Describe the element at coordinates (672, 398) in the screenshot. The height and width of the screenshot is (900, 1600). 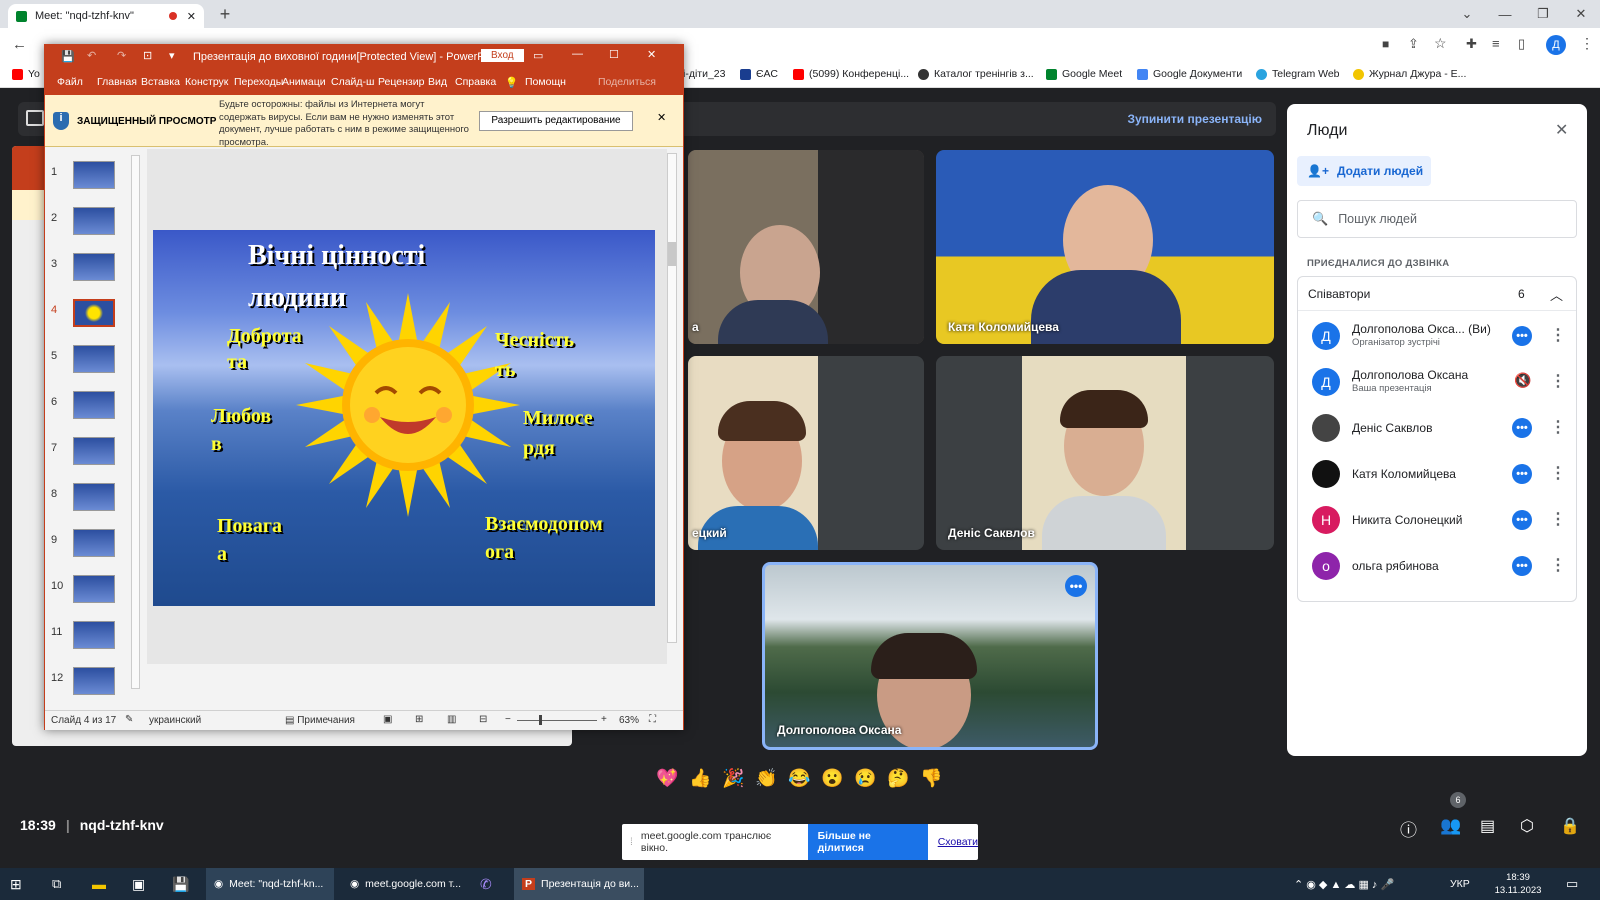
I see `slide-scrollbar` at that location.